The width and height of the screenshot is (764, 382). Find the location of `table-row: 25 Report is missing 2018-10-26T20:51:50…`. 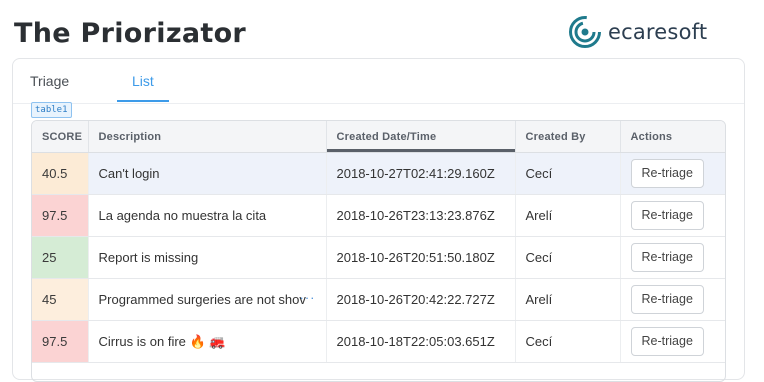

table-row: 25 Report is missing 2018-10-26T20:51:50… is located at coordinates (378, 257).